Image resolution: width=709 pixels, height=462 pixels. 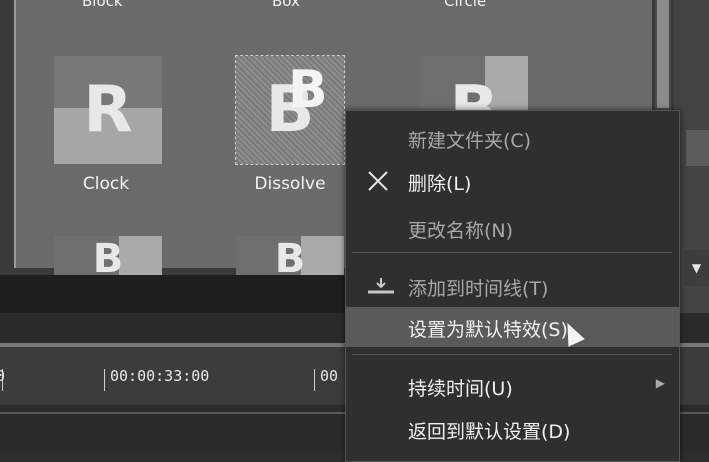 What do you see at coordinates (290, 184) in the screenshot?
I see `effect-label-dissolve: Dissolve` at bounding box center [290, 184].